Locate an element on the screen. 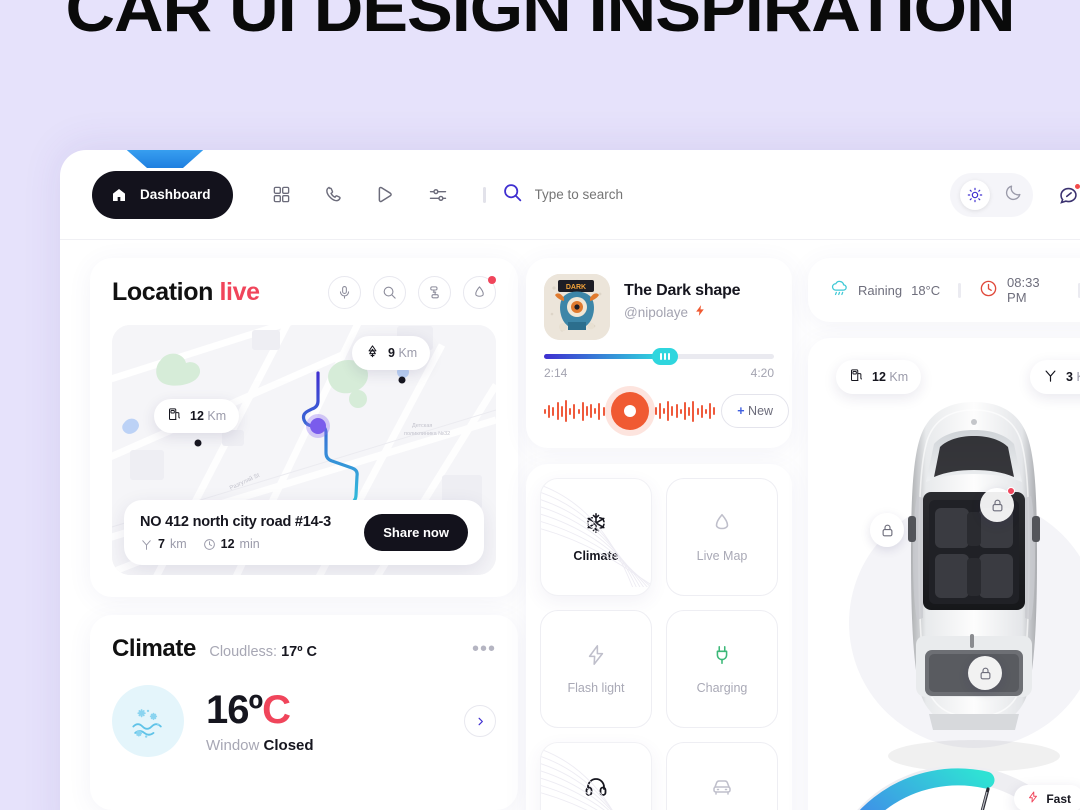  control-charging: Charging is located at coordinates (722, 669).